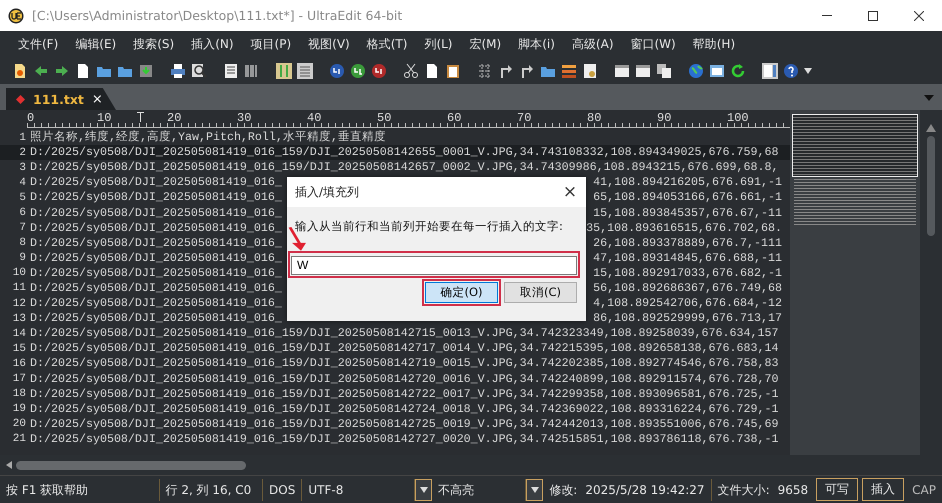 The height and width of the screenshot is (503, 942). Describe the element at coordinates (404, 334) in the screenshot. I see `code-line: D:/2025/sy0508/DJI_202505081419_016_159/DJI_20250508142715_0013_V.JPG,34.742323349,108.89258039,676.634,157` at that location.